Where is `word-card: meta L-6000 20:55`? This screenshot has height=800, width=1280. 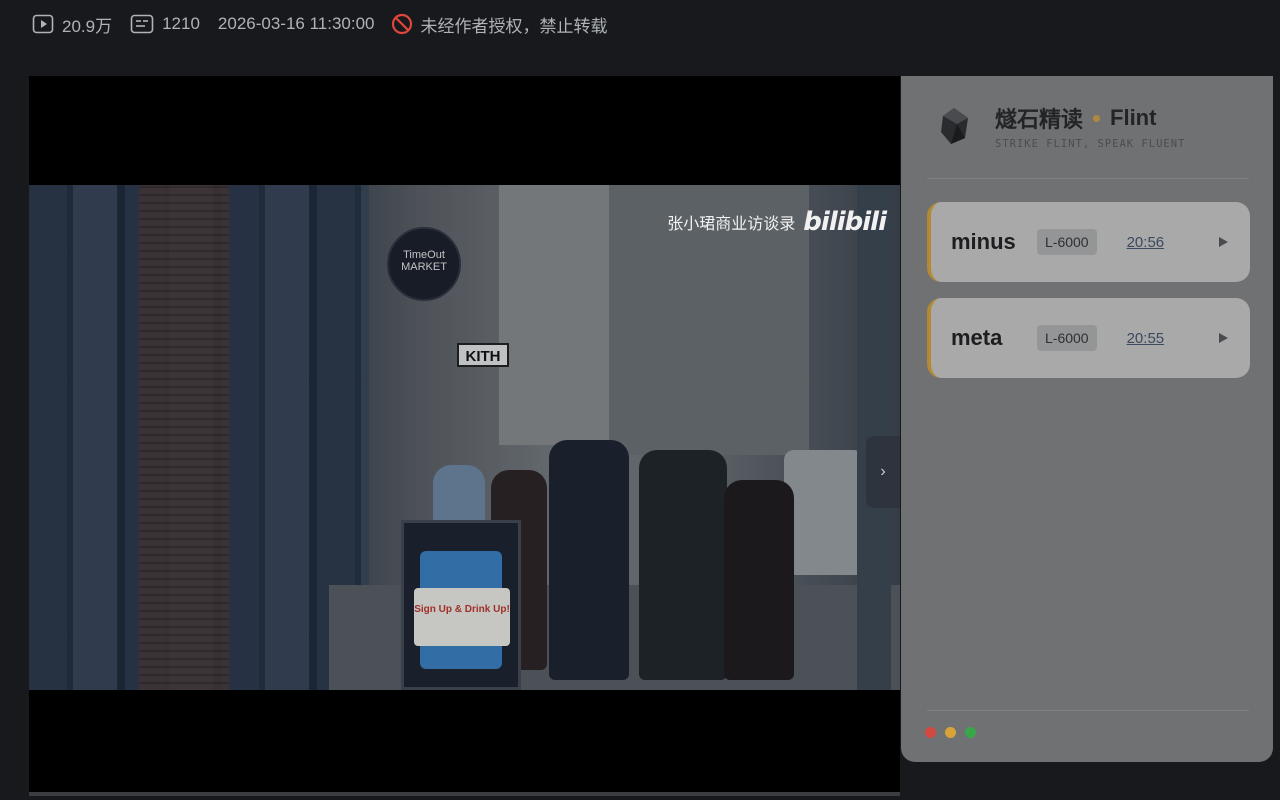
word-card: meta L-6000 20:55 is located at coordinates (1088, 338).